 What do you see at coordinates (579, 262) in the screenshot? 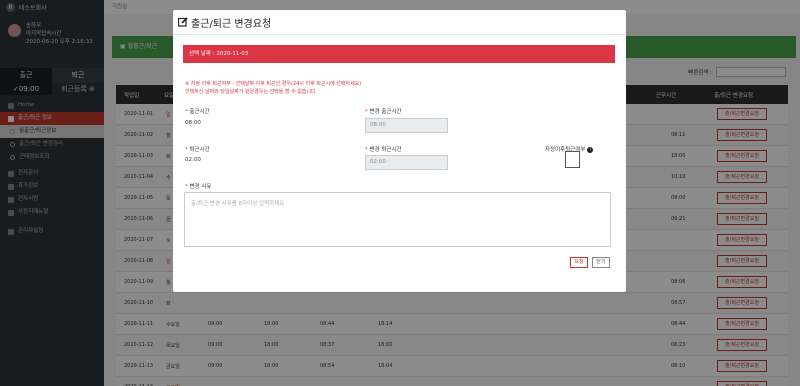
I see `submit-button: 요청` at bounding box center [579, 262].